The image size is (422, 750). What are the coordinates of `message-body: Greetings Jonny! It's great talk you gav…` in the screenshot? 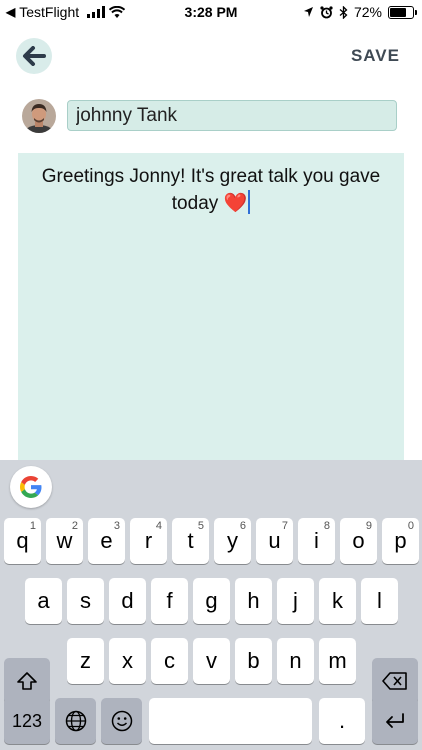 It's located at (211, 190).